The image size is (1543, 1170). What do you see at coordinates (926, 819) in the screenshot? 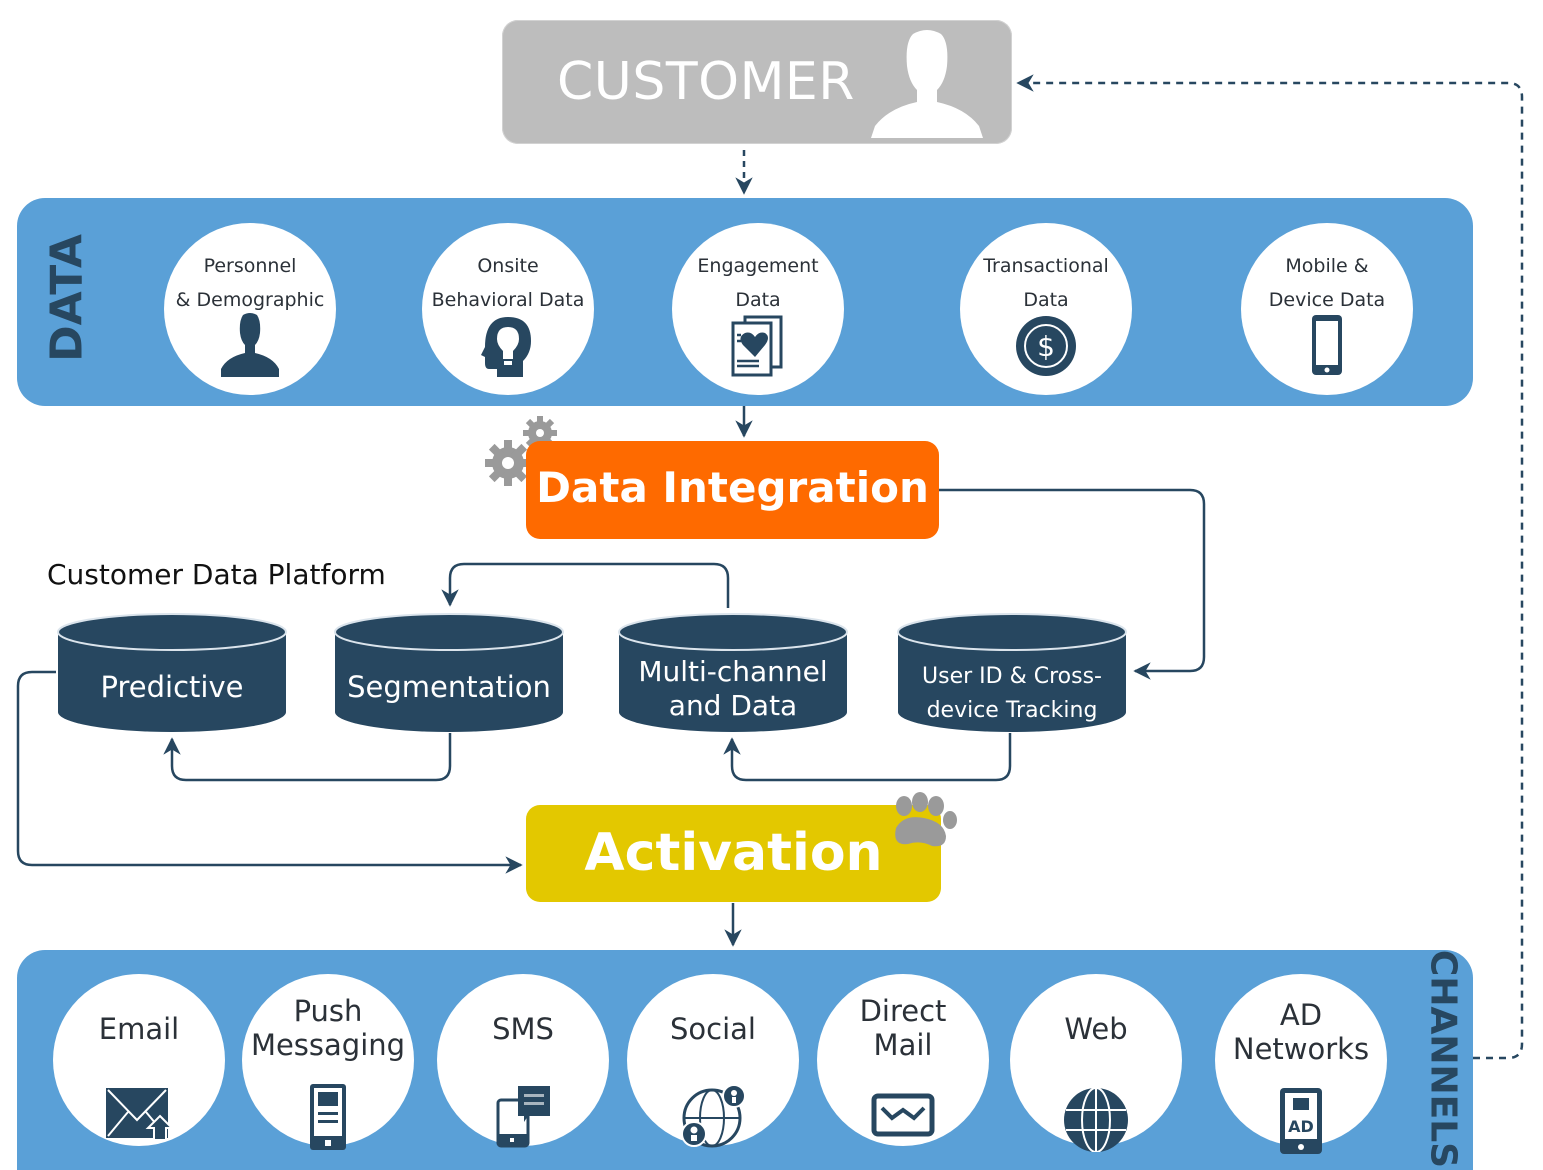
I see `paw-print-icon` at bounding box center [926, 819].